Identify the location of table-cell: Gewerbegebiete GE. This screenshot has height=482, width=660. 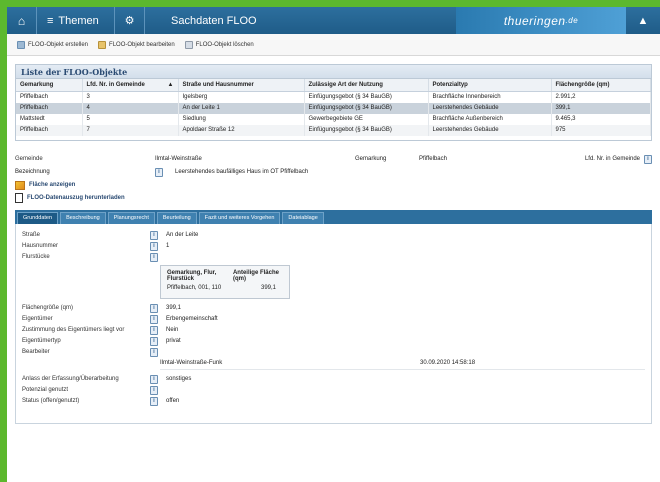
(366, 119).